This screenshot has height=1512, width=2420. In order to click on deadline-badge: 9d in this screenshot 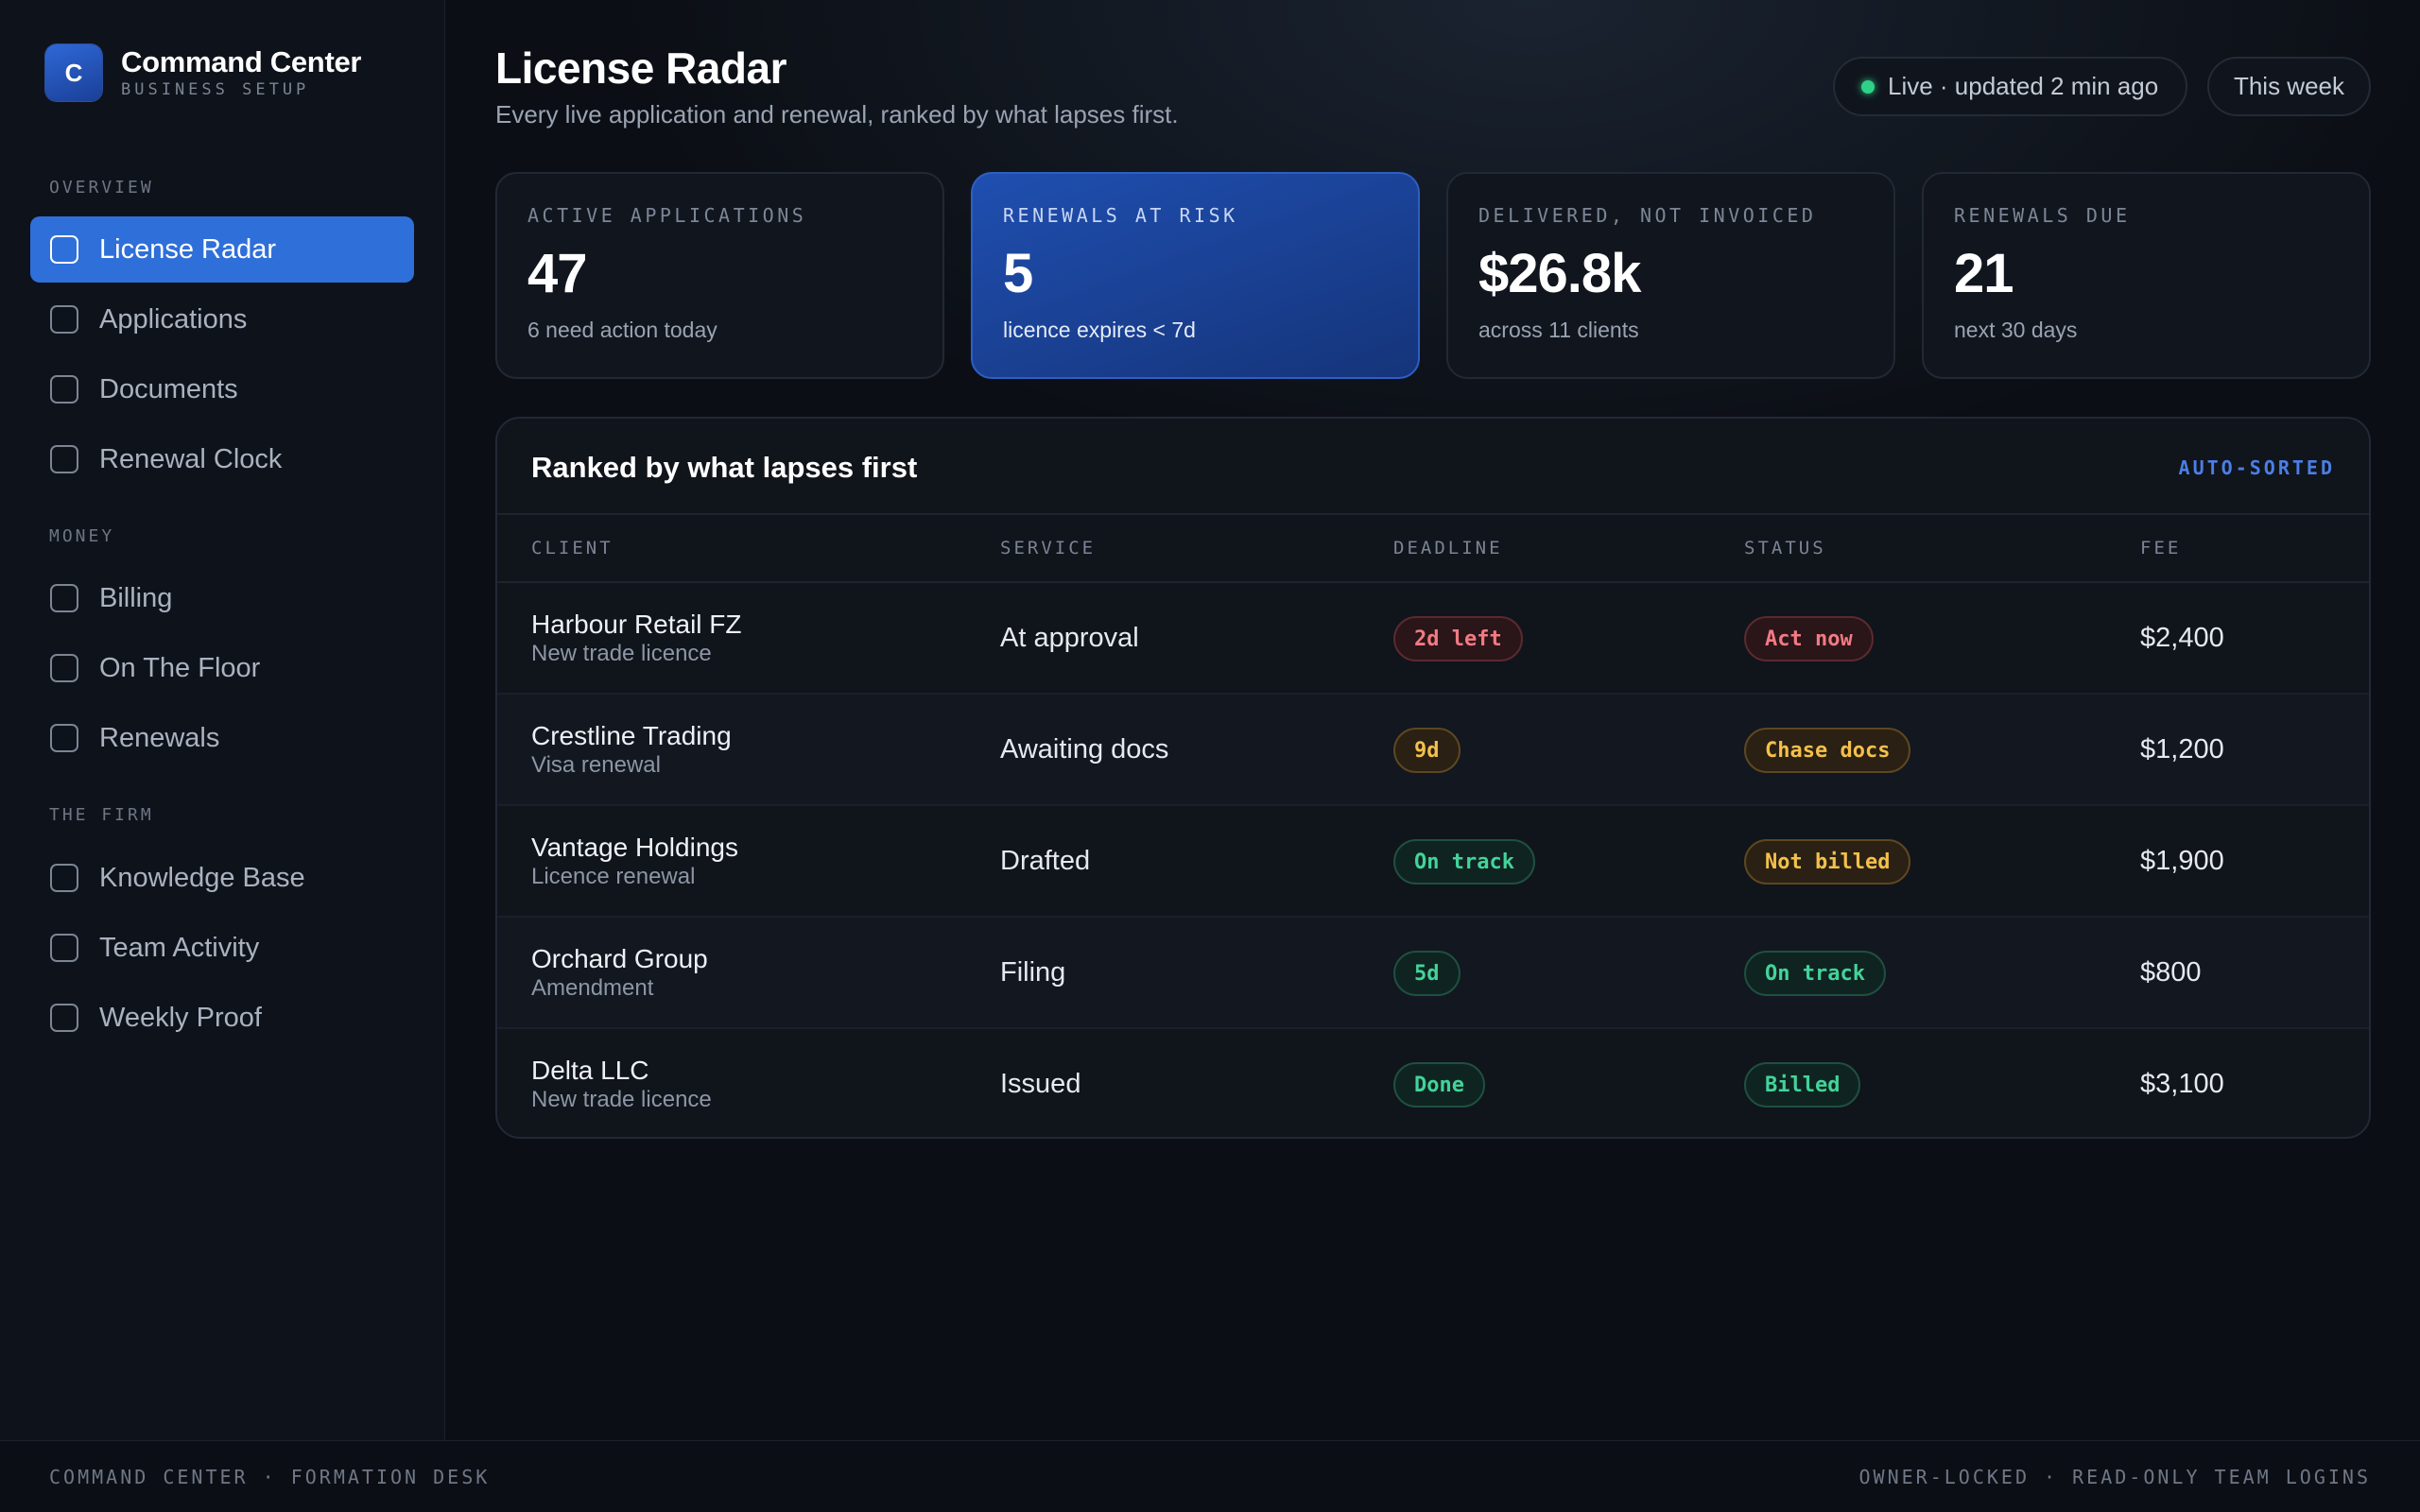, I will do `click(1427, 750)`.